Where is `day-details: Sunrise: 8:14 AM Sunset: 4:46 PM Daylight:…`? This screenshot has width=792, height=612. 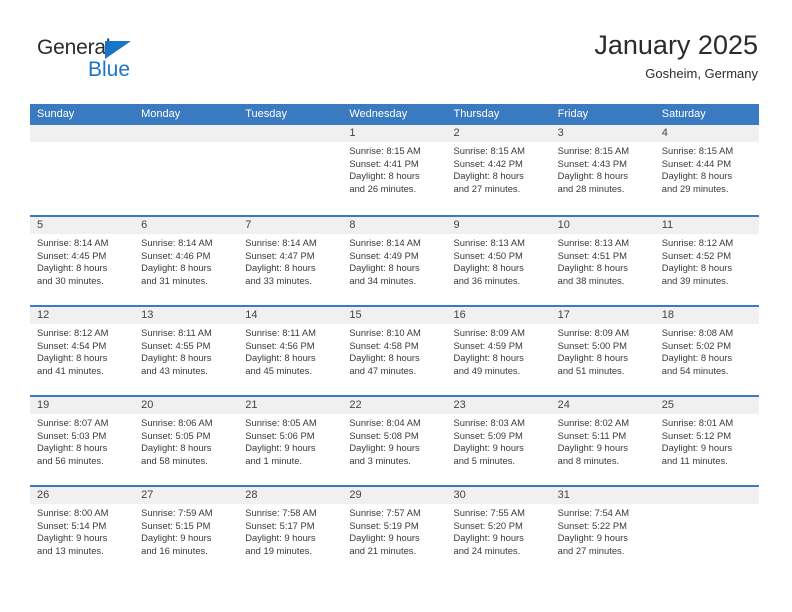 day-details: Sunrise: 8:14 AM Sunset: 4:46 PM Daylight:… is located at coordinates (186, 260).